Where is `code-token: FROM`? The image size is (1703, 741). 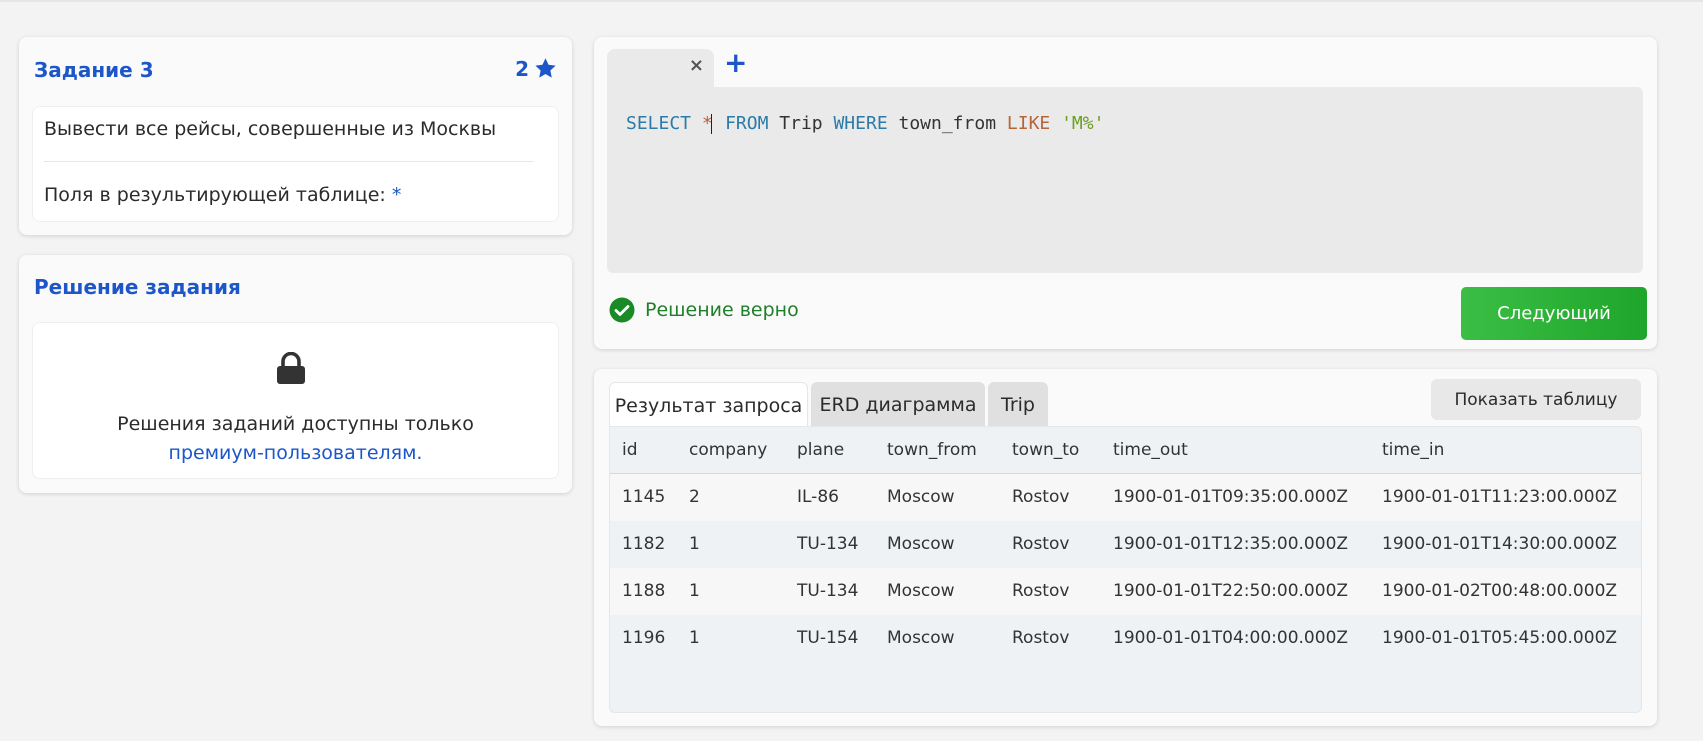
code-token: FROM is located at coordinates (747, 123).